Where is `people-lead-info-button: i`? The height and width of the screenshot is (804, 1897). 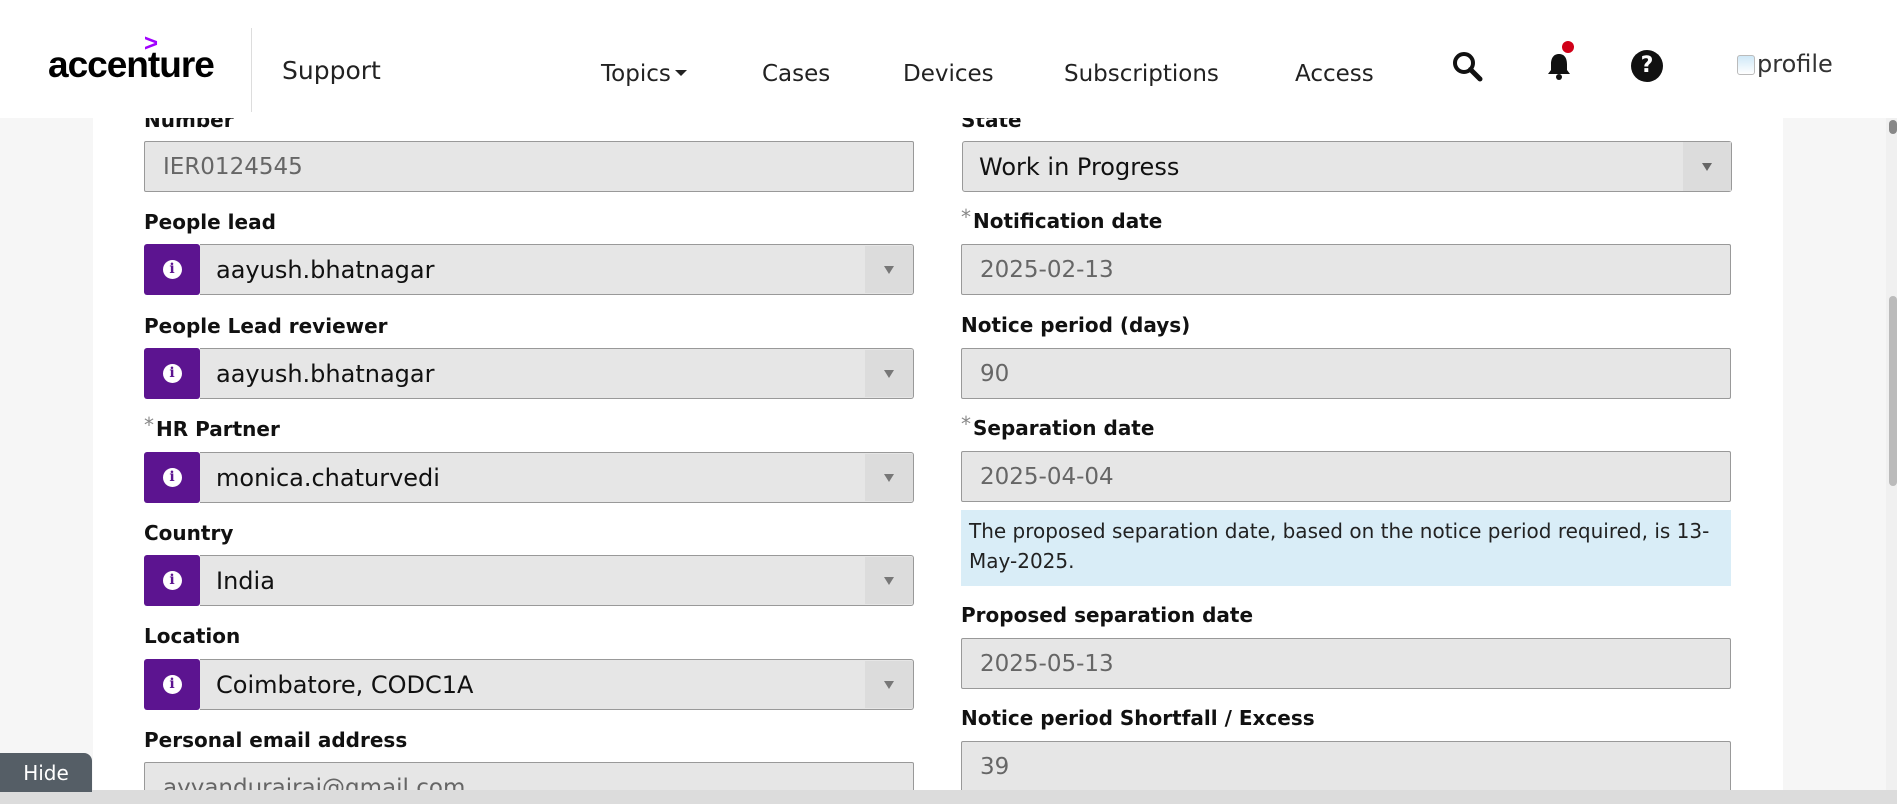 people-lead-info-button: i is located at coordinates (172, 269).